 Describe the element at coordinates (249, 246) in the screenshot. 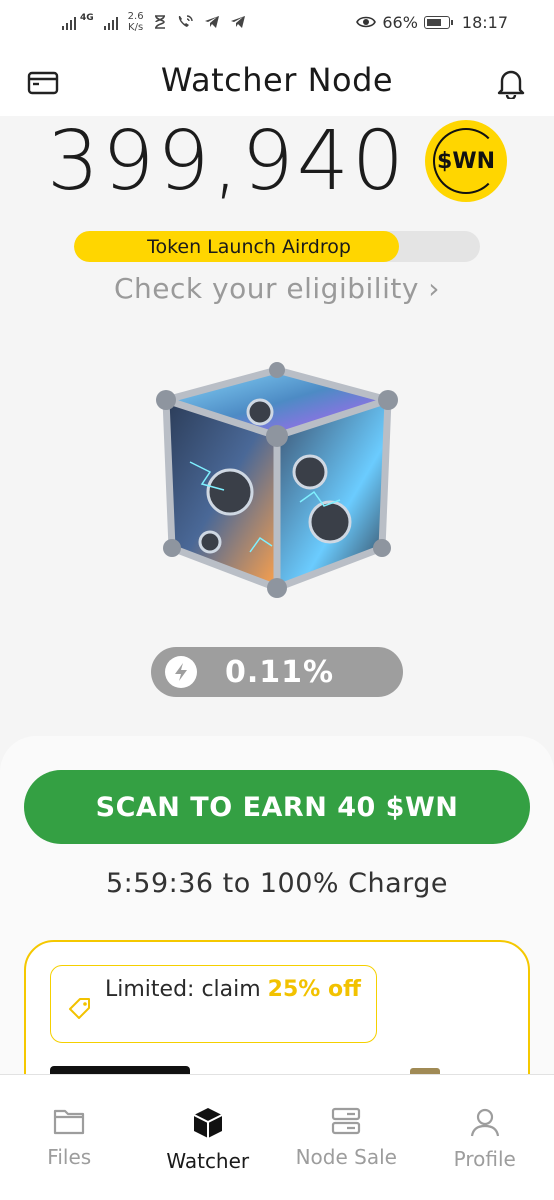

I see `airdrop-label: Token Launch Airdrop` at that location.